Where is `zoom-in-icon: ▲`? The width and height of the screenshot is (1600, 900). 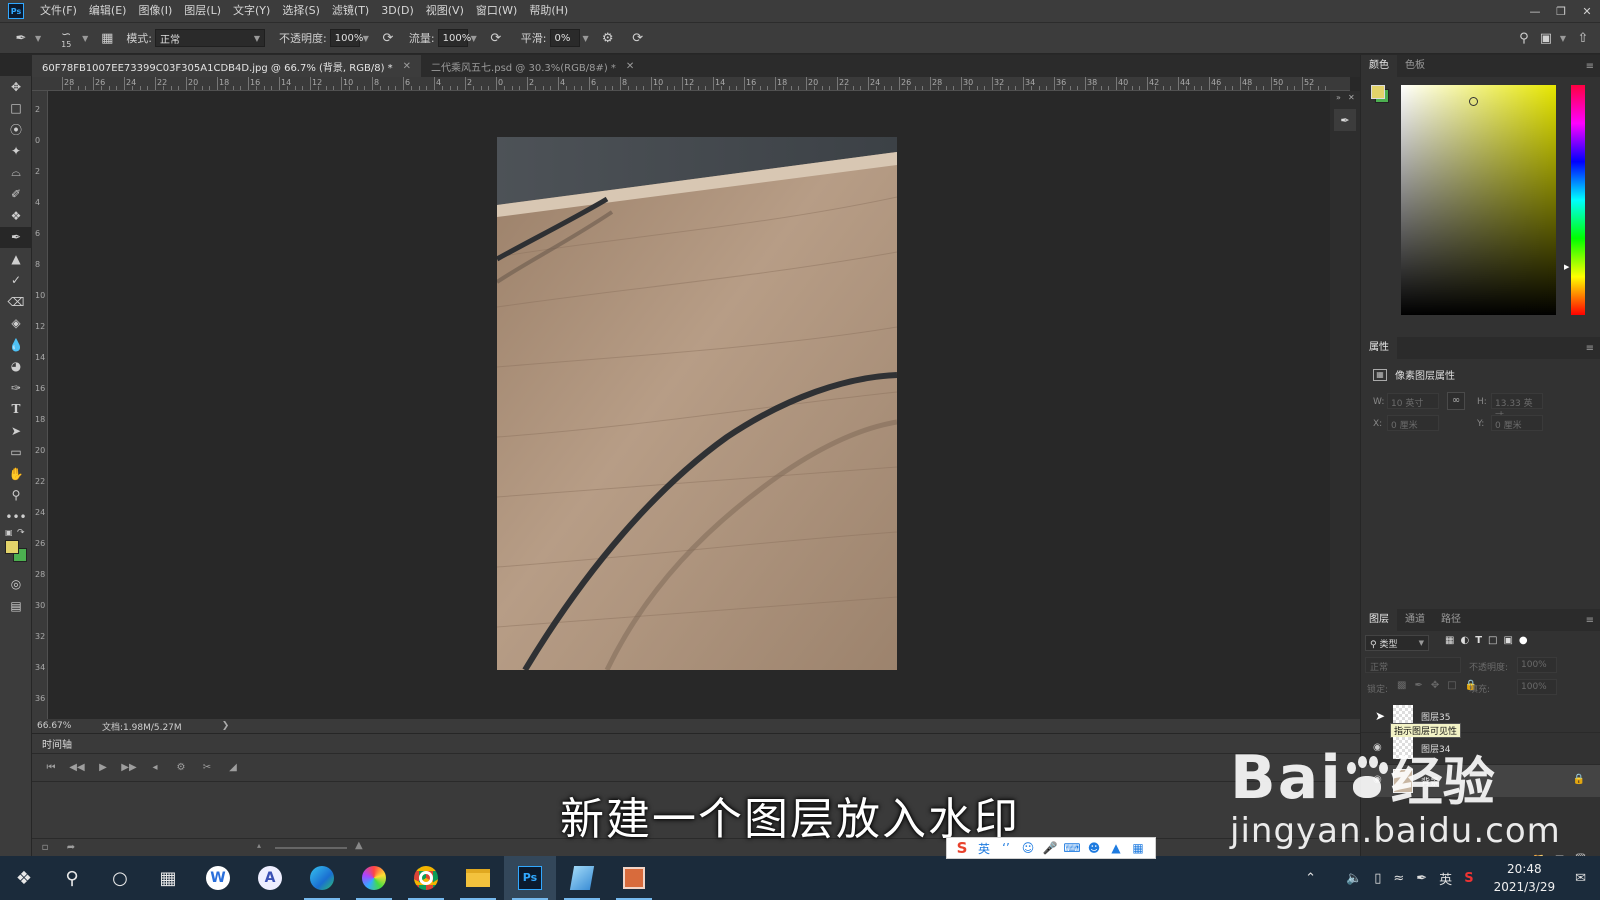
zoom-in-icon: ▲ is located at coordinates (359, 845).